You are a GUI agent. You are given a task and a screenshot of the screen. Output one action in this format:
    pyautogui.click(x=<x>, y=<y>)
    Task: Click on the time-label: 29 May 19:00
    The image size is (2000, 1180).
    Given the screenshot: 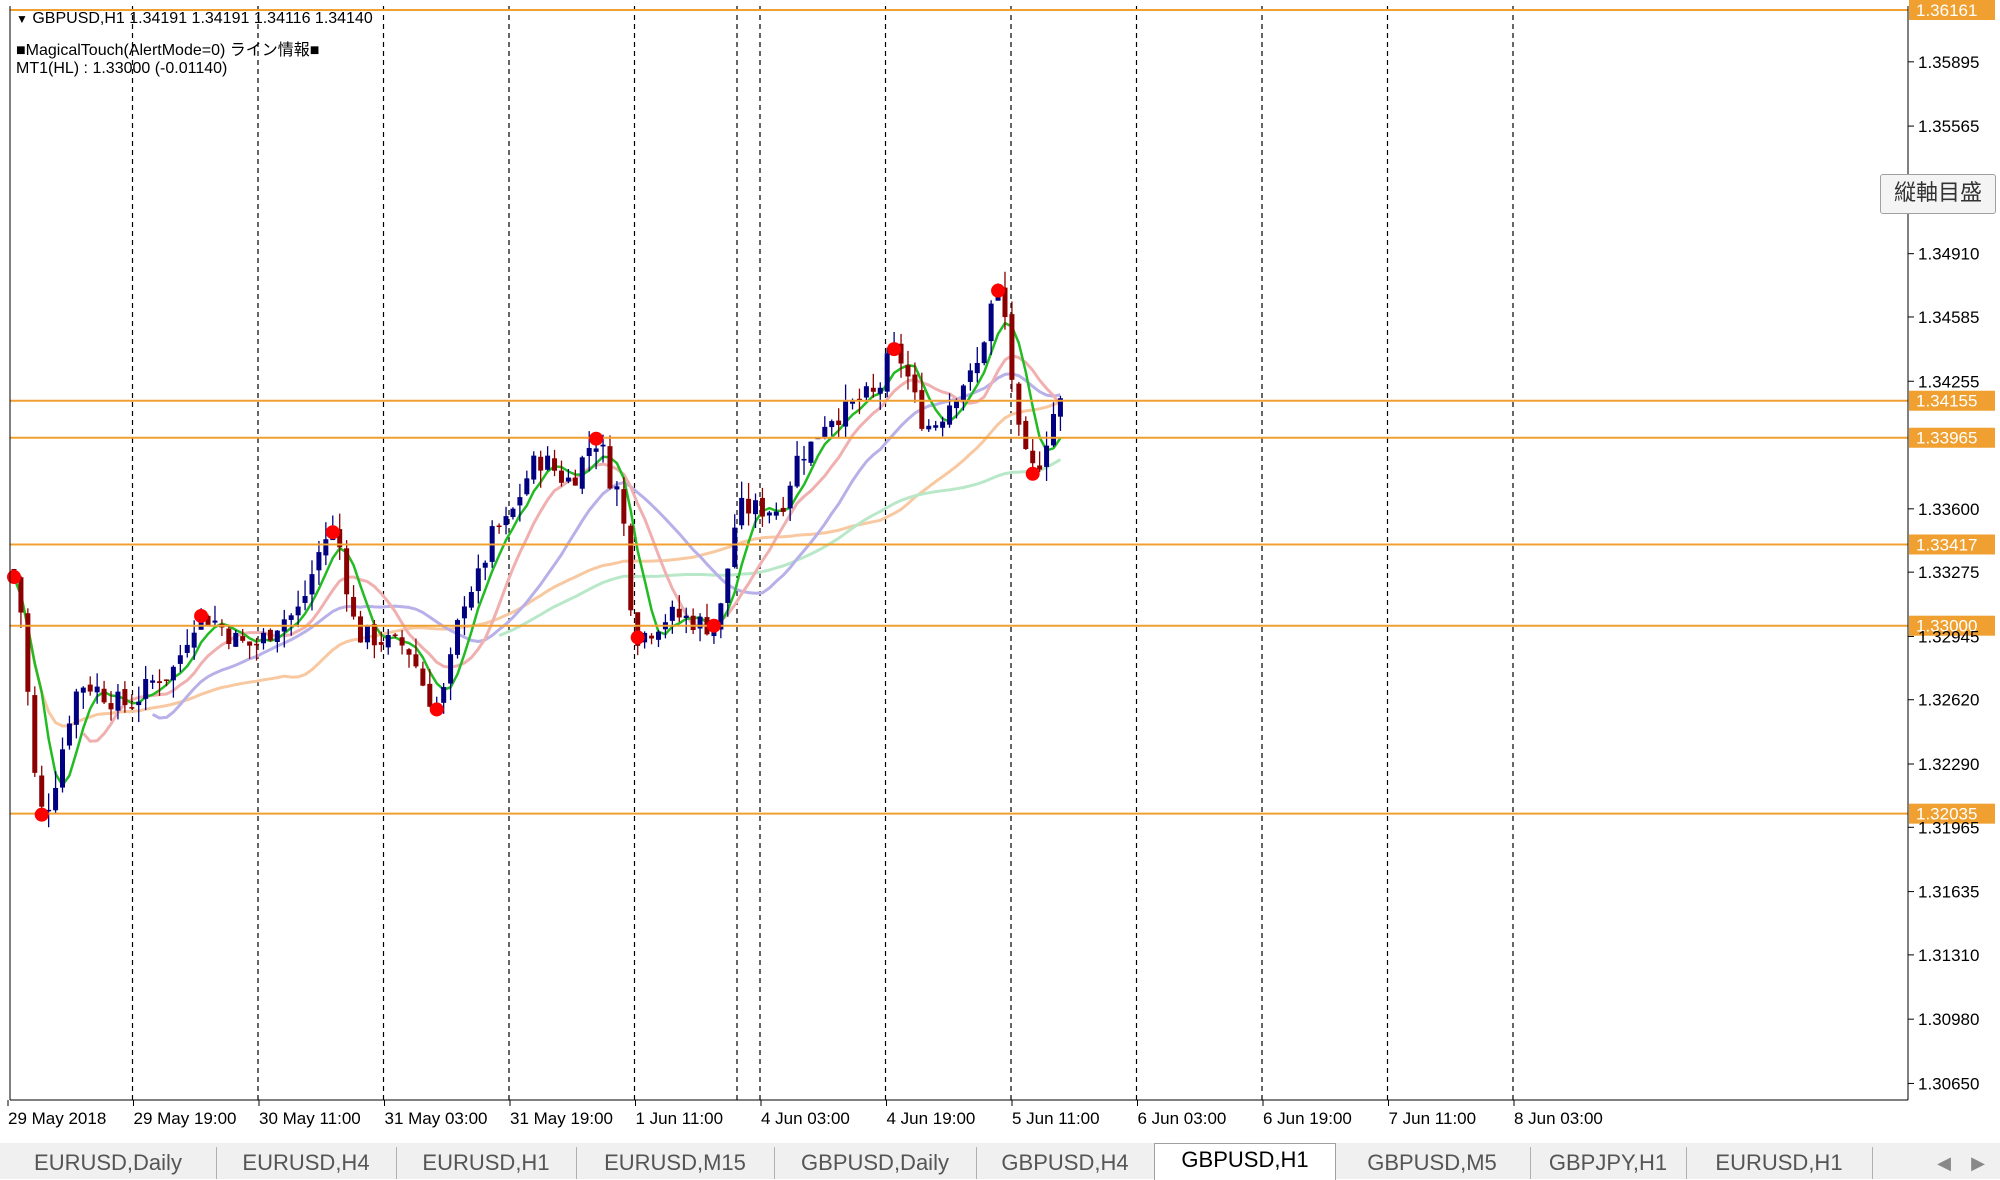 What is the action you would take?
    pyautogui.click(x=185, y=1118)
    